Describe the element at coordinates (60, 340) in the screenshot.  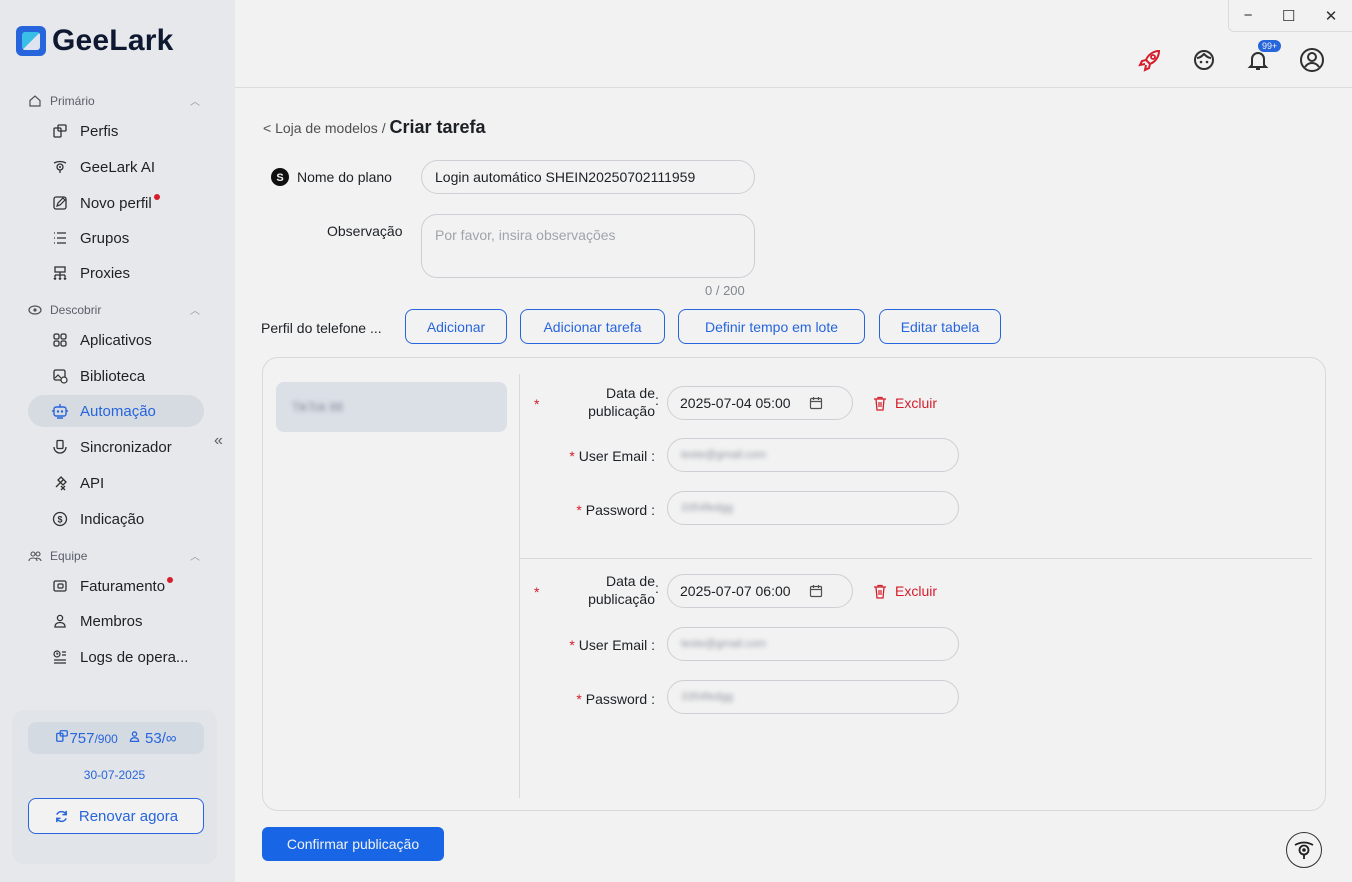
I see `apps-icon` at that location.